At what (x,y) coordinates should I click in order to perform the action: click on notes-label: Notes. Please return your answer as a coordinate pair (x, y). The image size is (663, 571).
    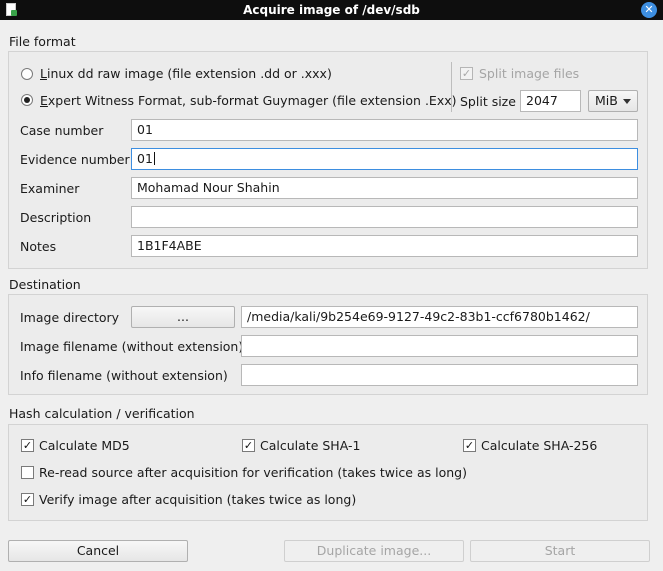
    Looking at the image, I should click on (38, 246).